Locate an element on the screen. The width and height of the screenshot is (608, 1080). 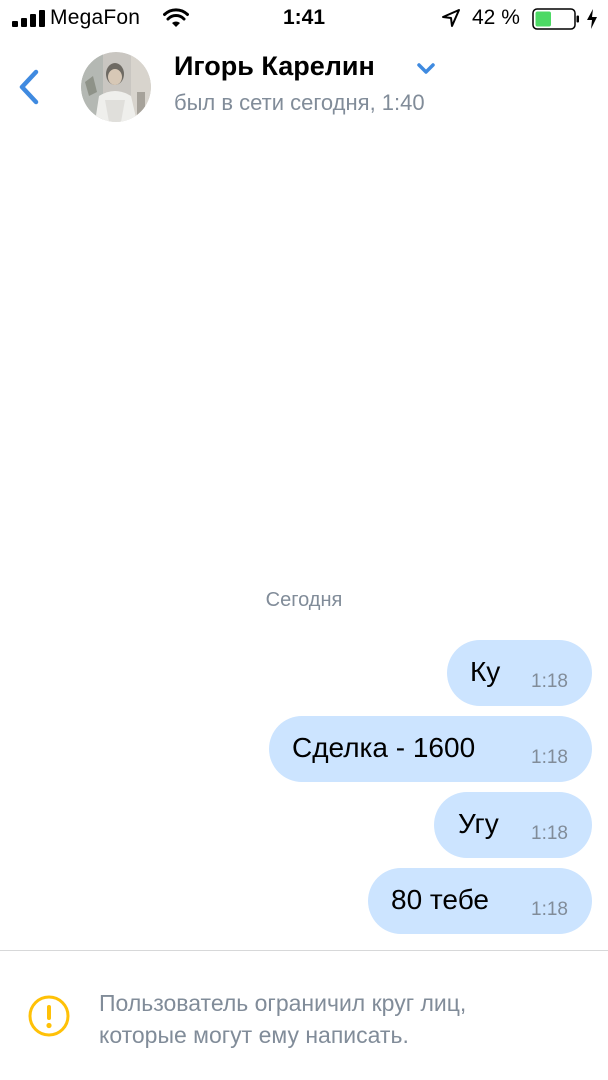
message-text: Сделка - 1600 is located at coordinates (384, 747).